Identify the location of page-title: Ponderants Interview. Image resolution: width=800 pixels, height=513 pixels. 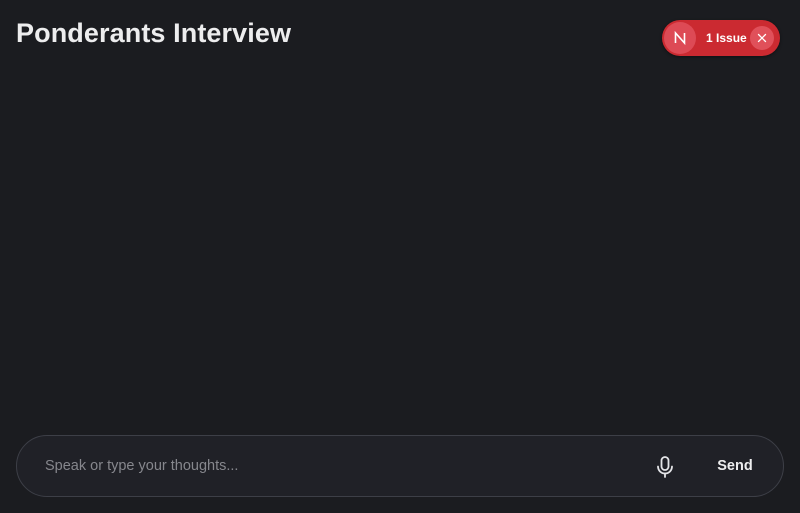
(154, 33).